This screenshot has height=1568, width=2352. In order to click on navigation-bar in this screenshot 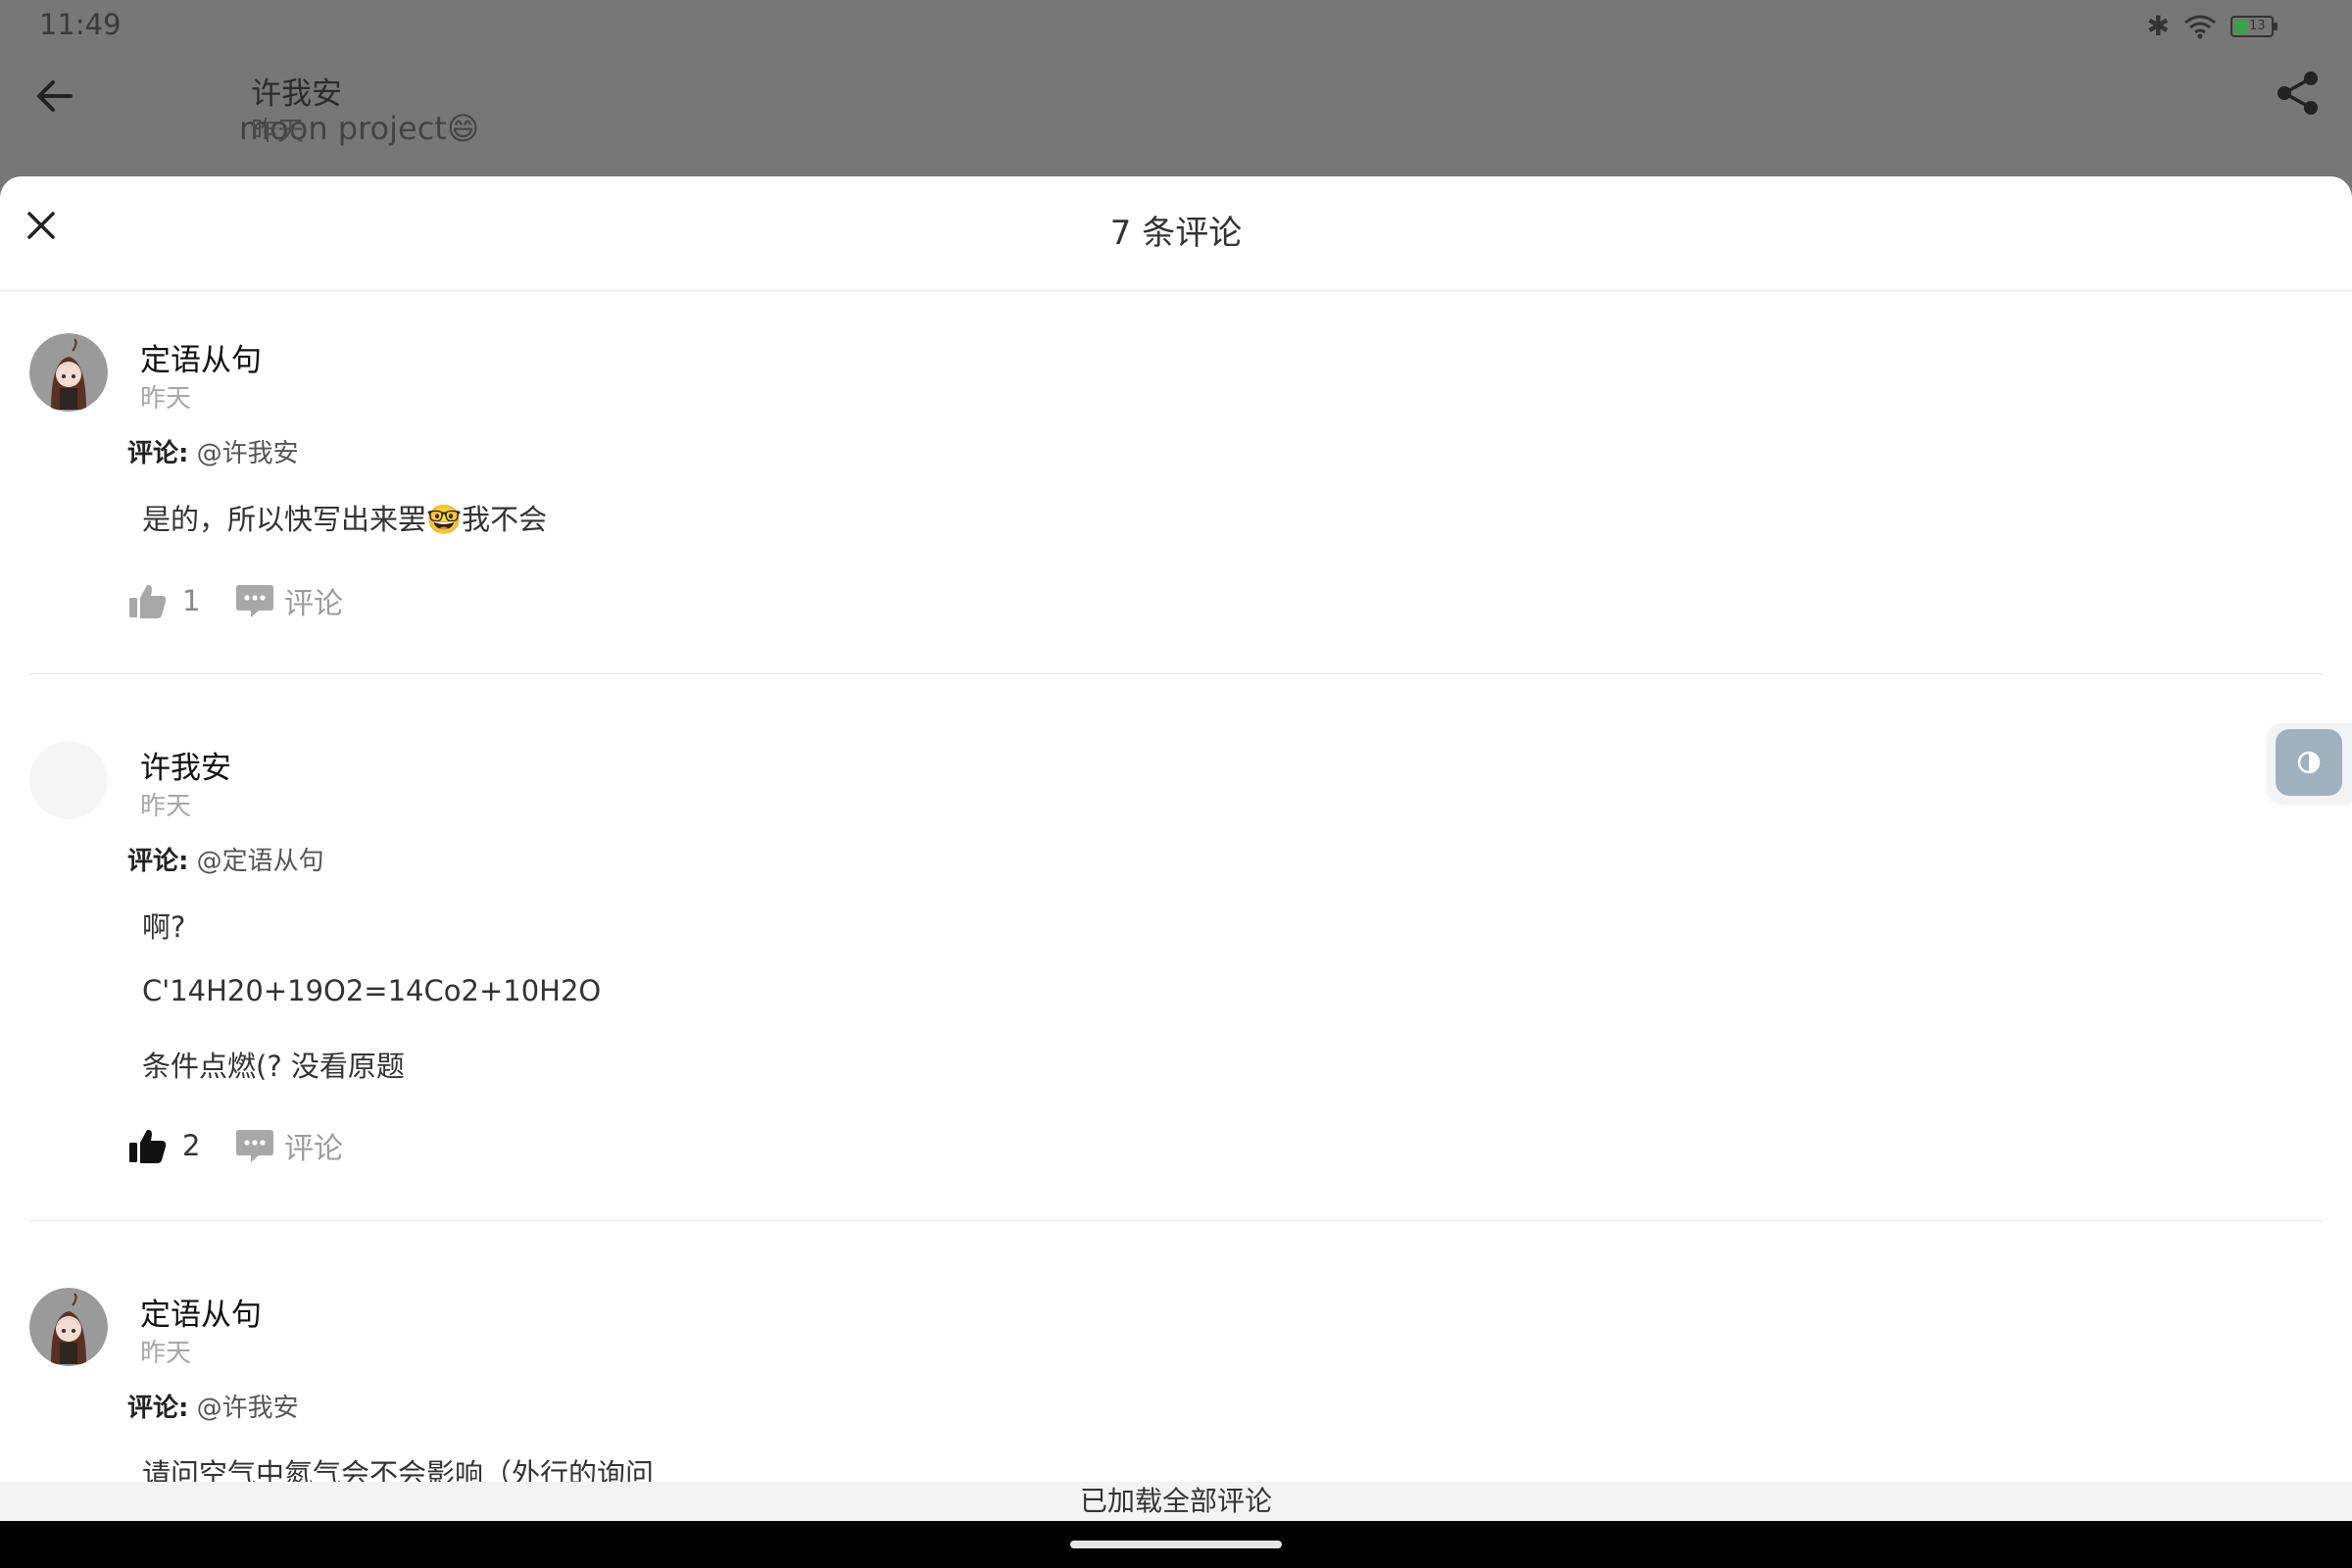, I will do `click(1176, 1544)`.